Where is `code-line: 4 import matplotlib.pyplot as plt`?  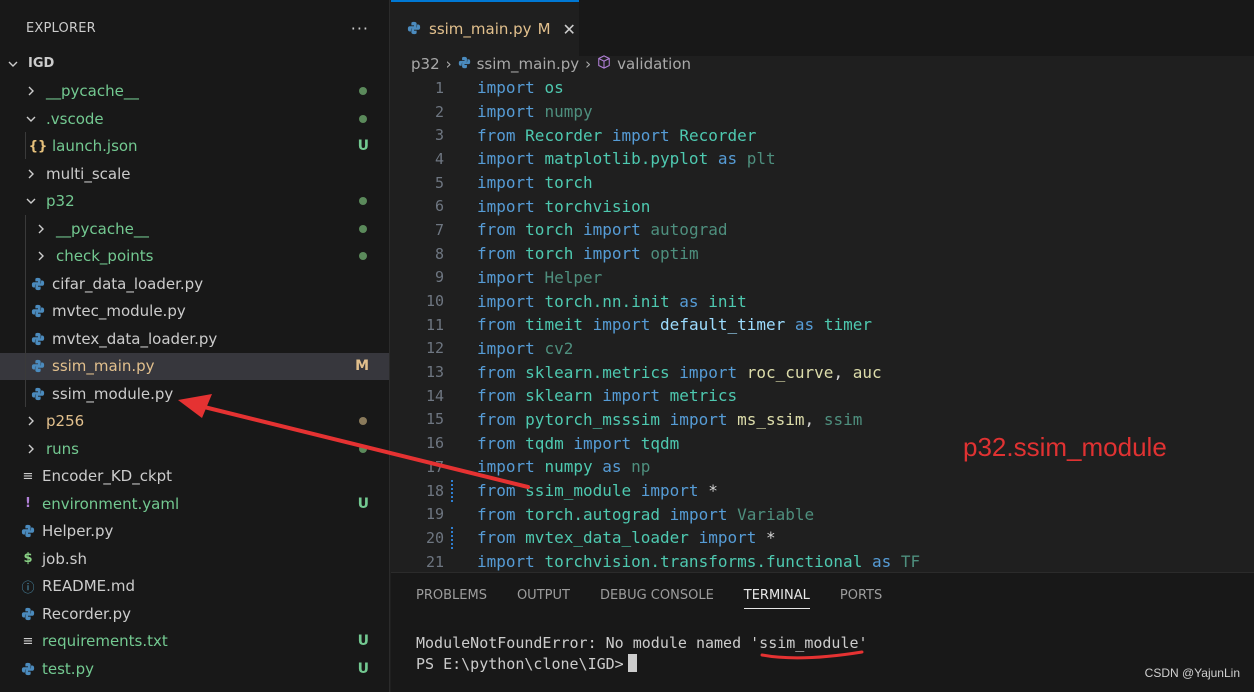 code-line: 4 import matplotlib.pyplot as plt is located at coordinates (822, 159).